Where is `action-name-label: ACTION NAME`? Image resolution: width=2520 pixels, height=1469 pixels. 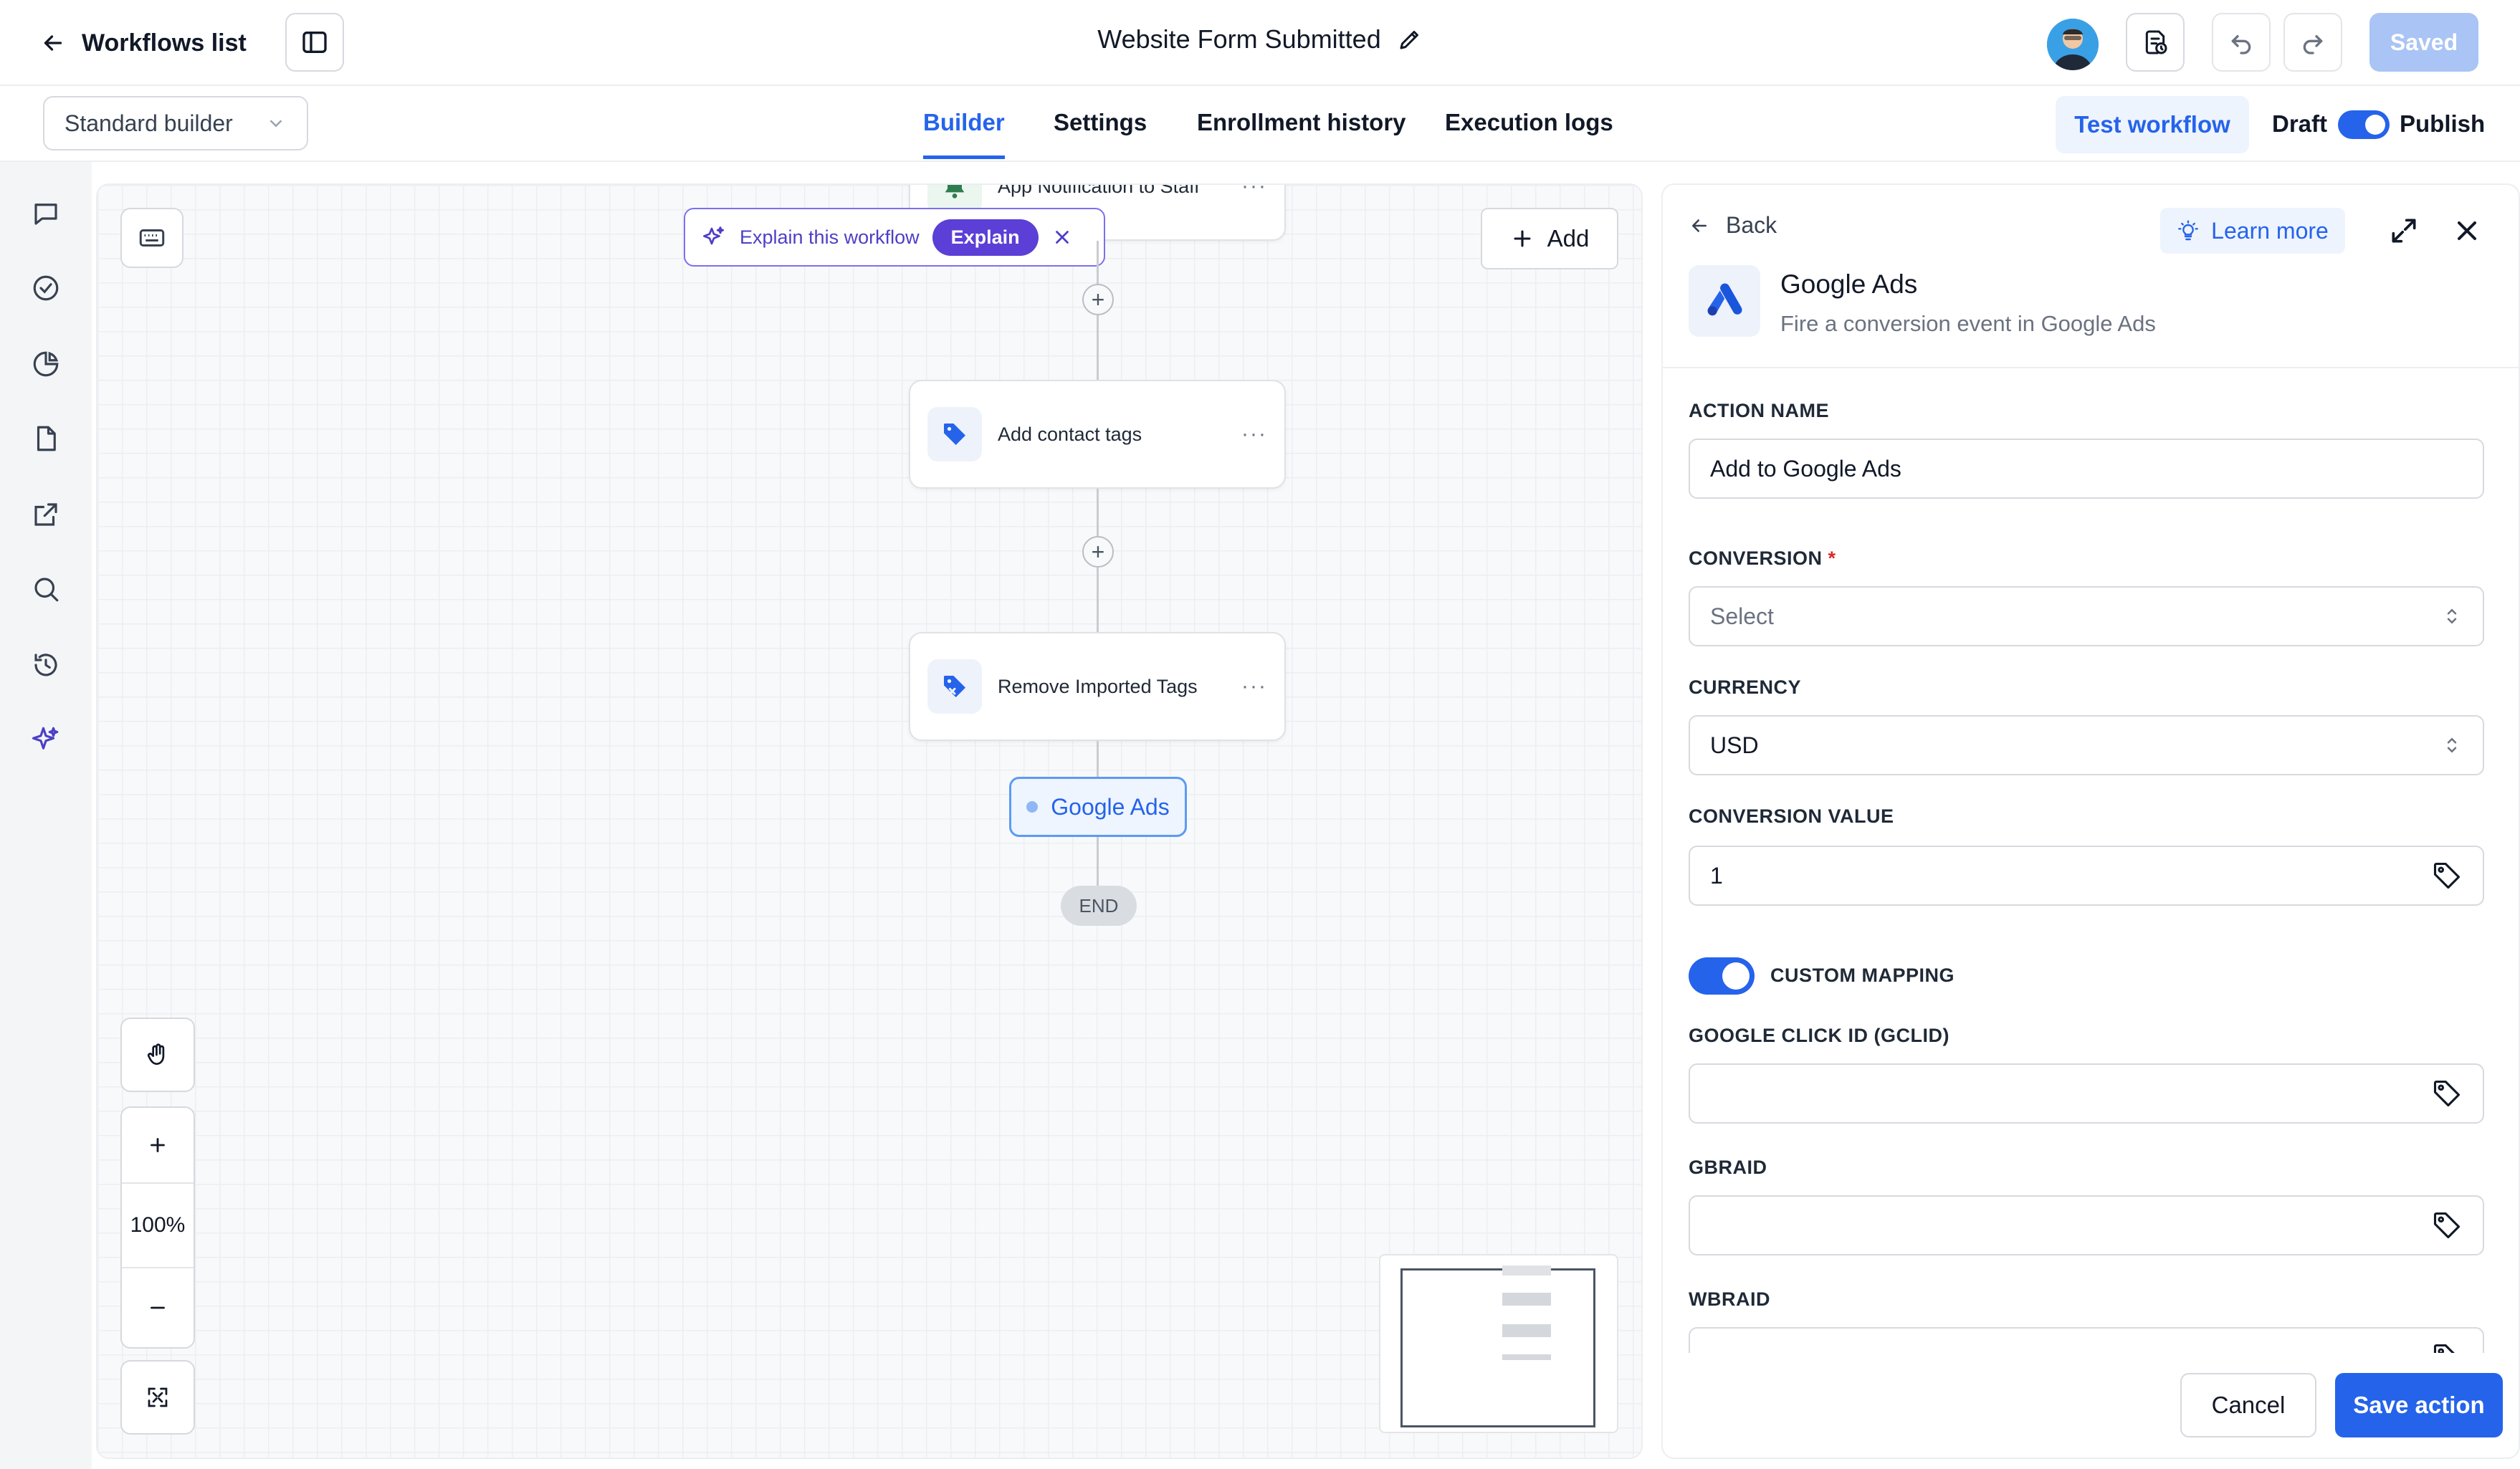
action-name-label: ACTION NAME is located at coordinates (1759, 410).